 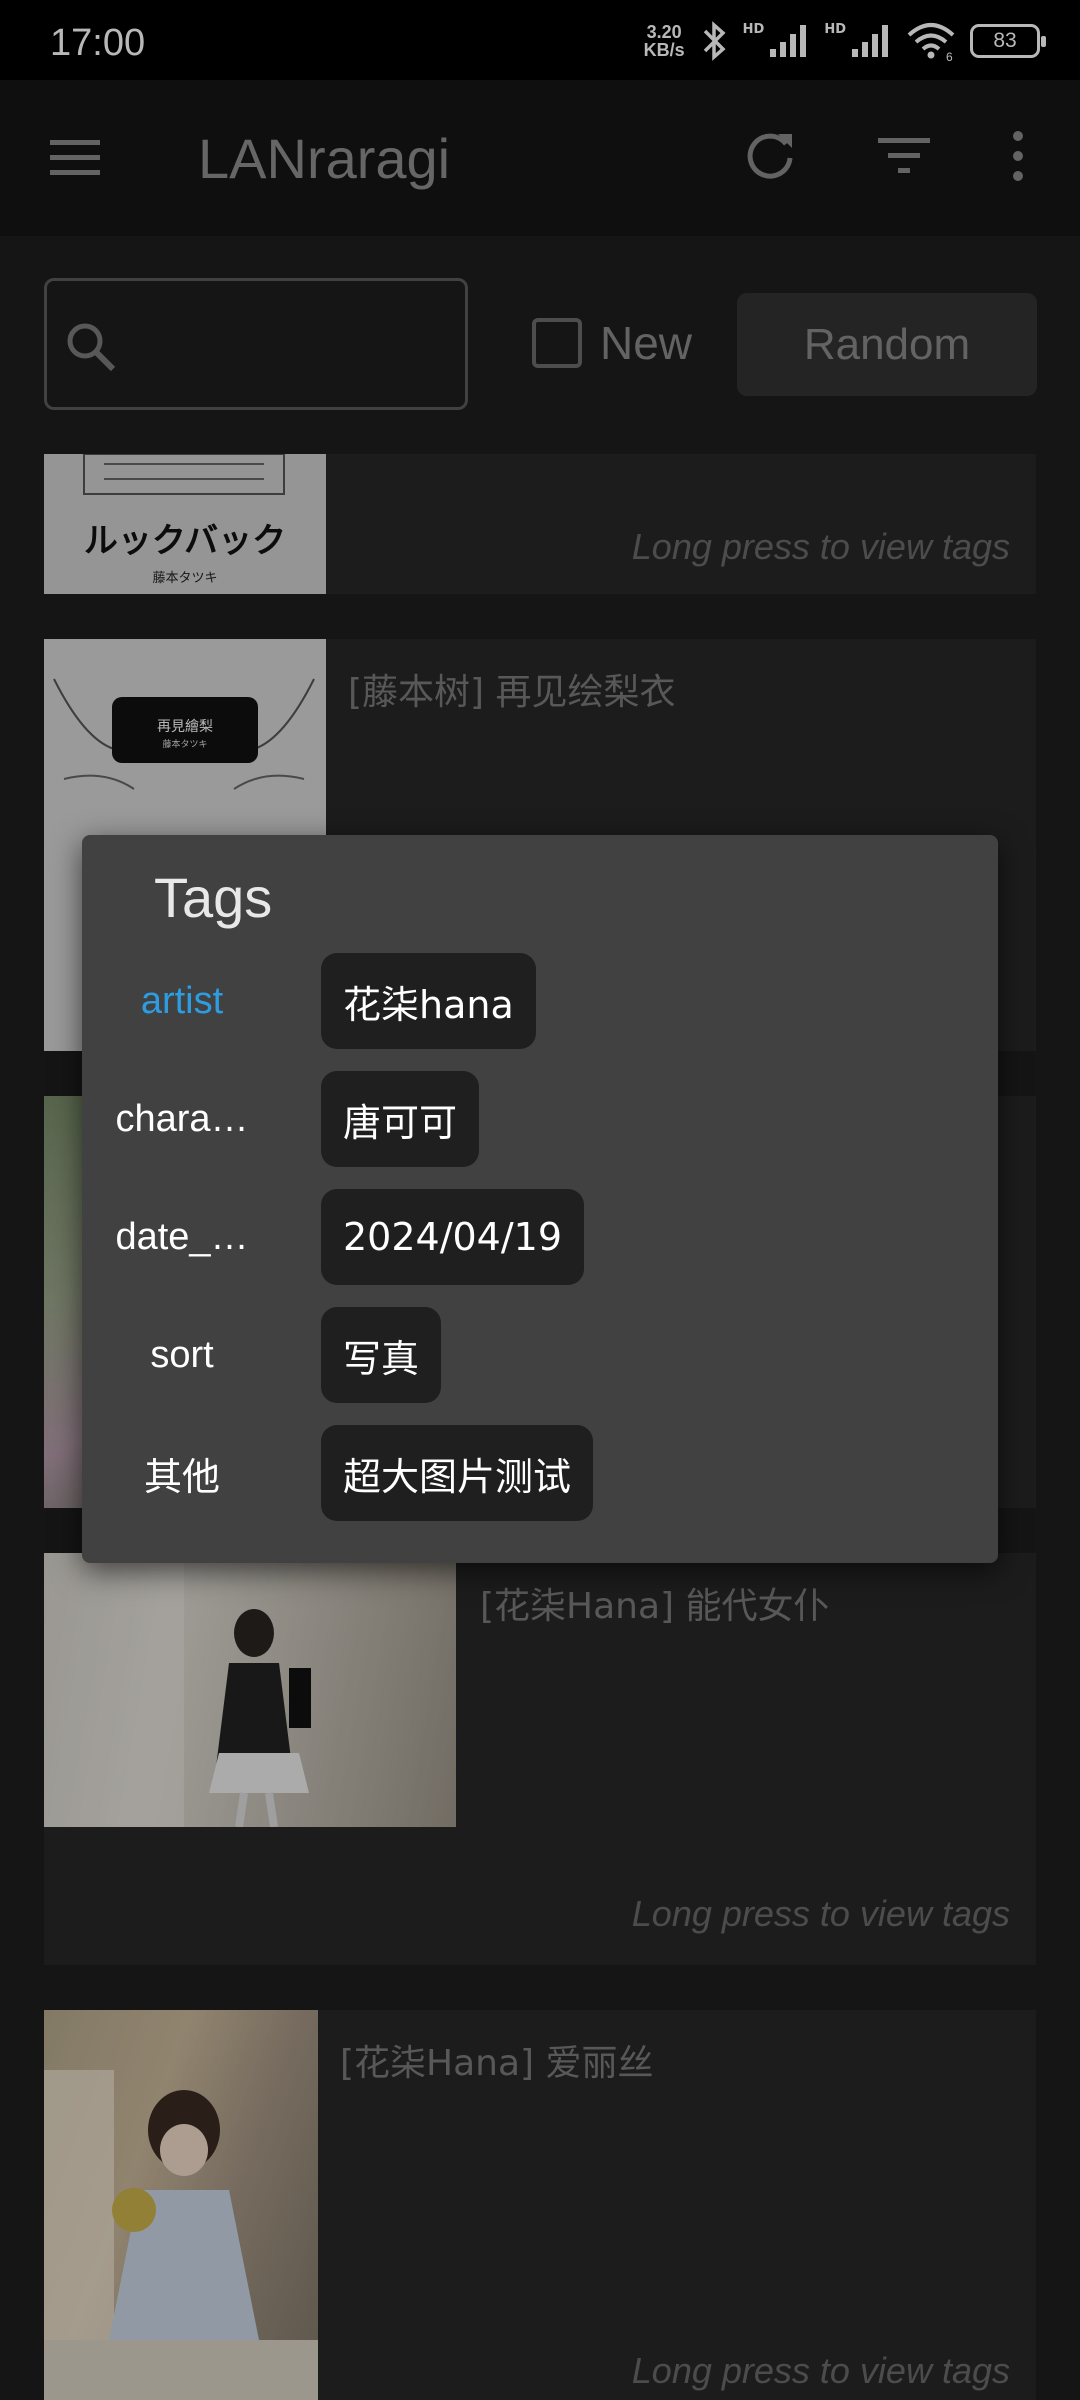 What do you see at coordinates (400, 1119) in the screenshot?
I see `tag-chip: 唐可可` at bounding box center [400, 1119].